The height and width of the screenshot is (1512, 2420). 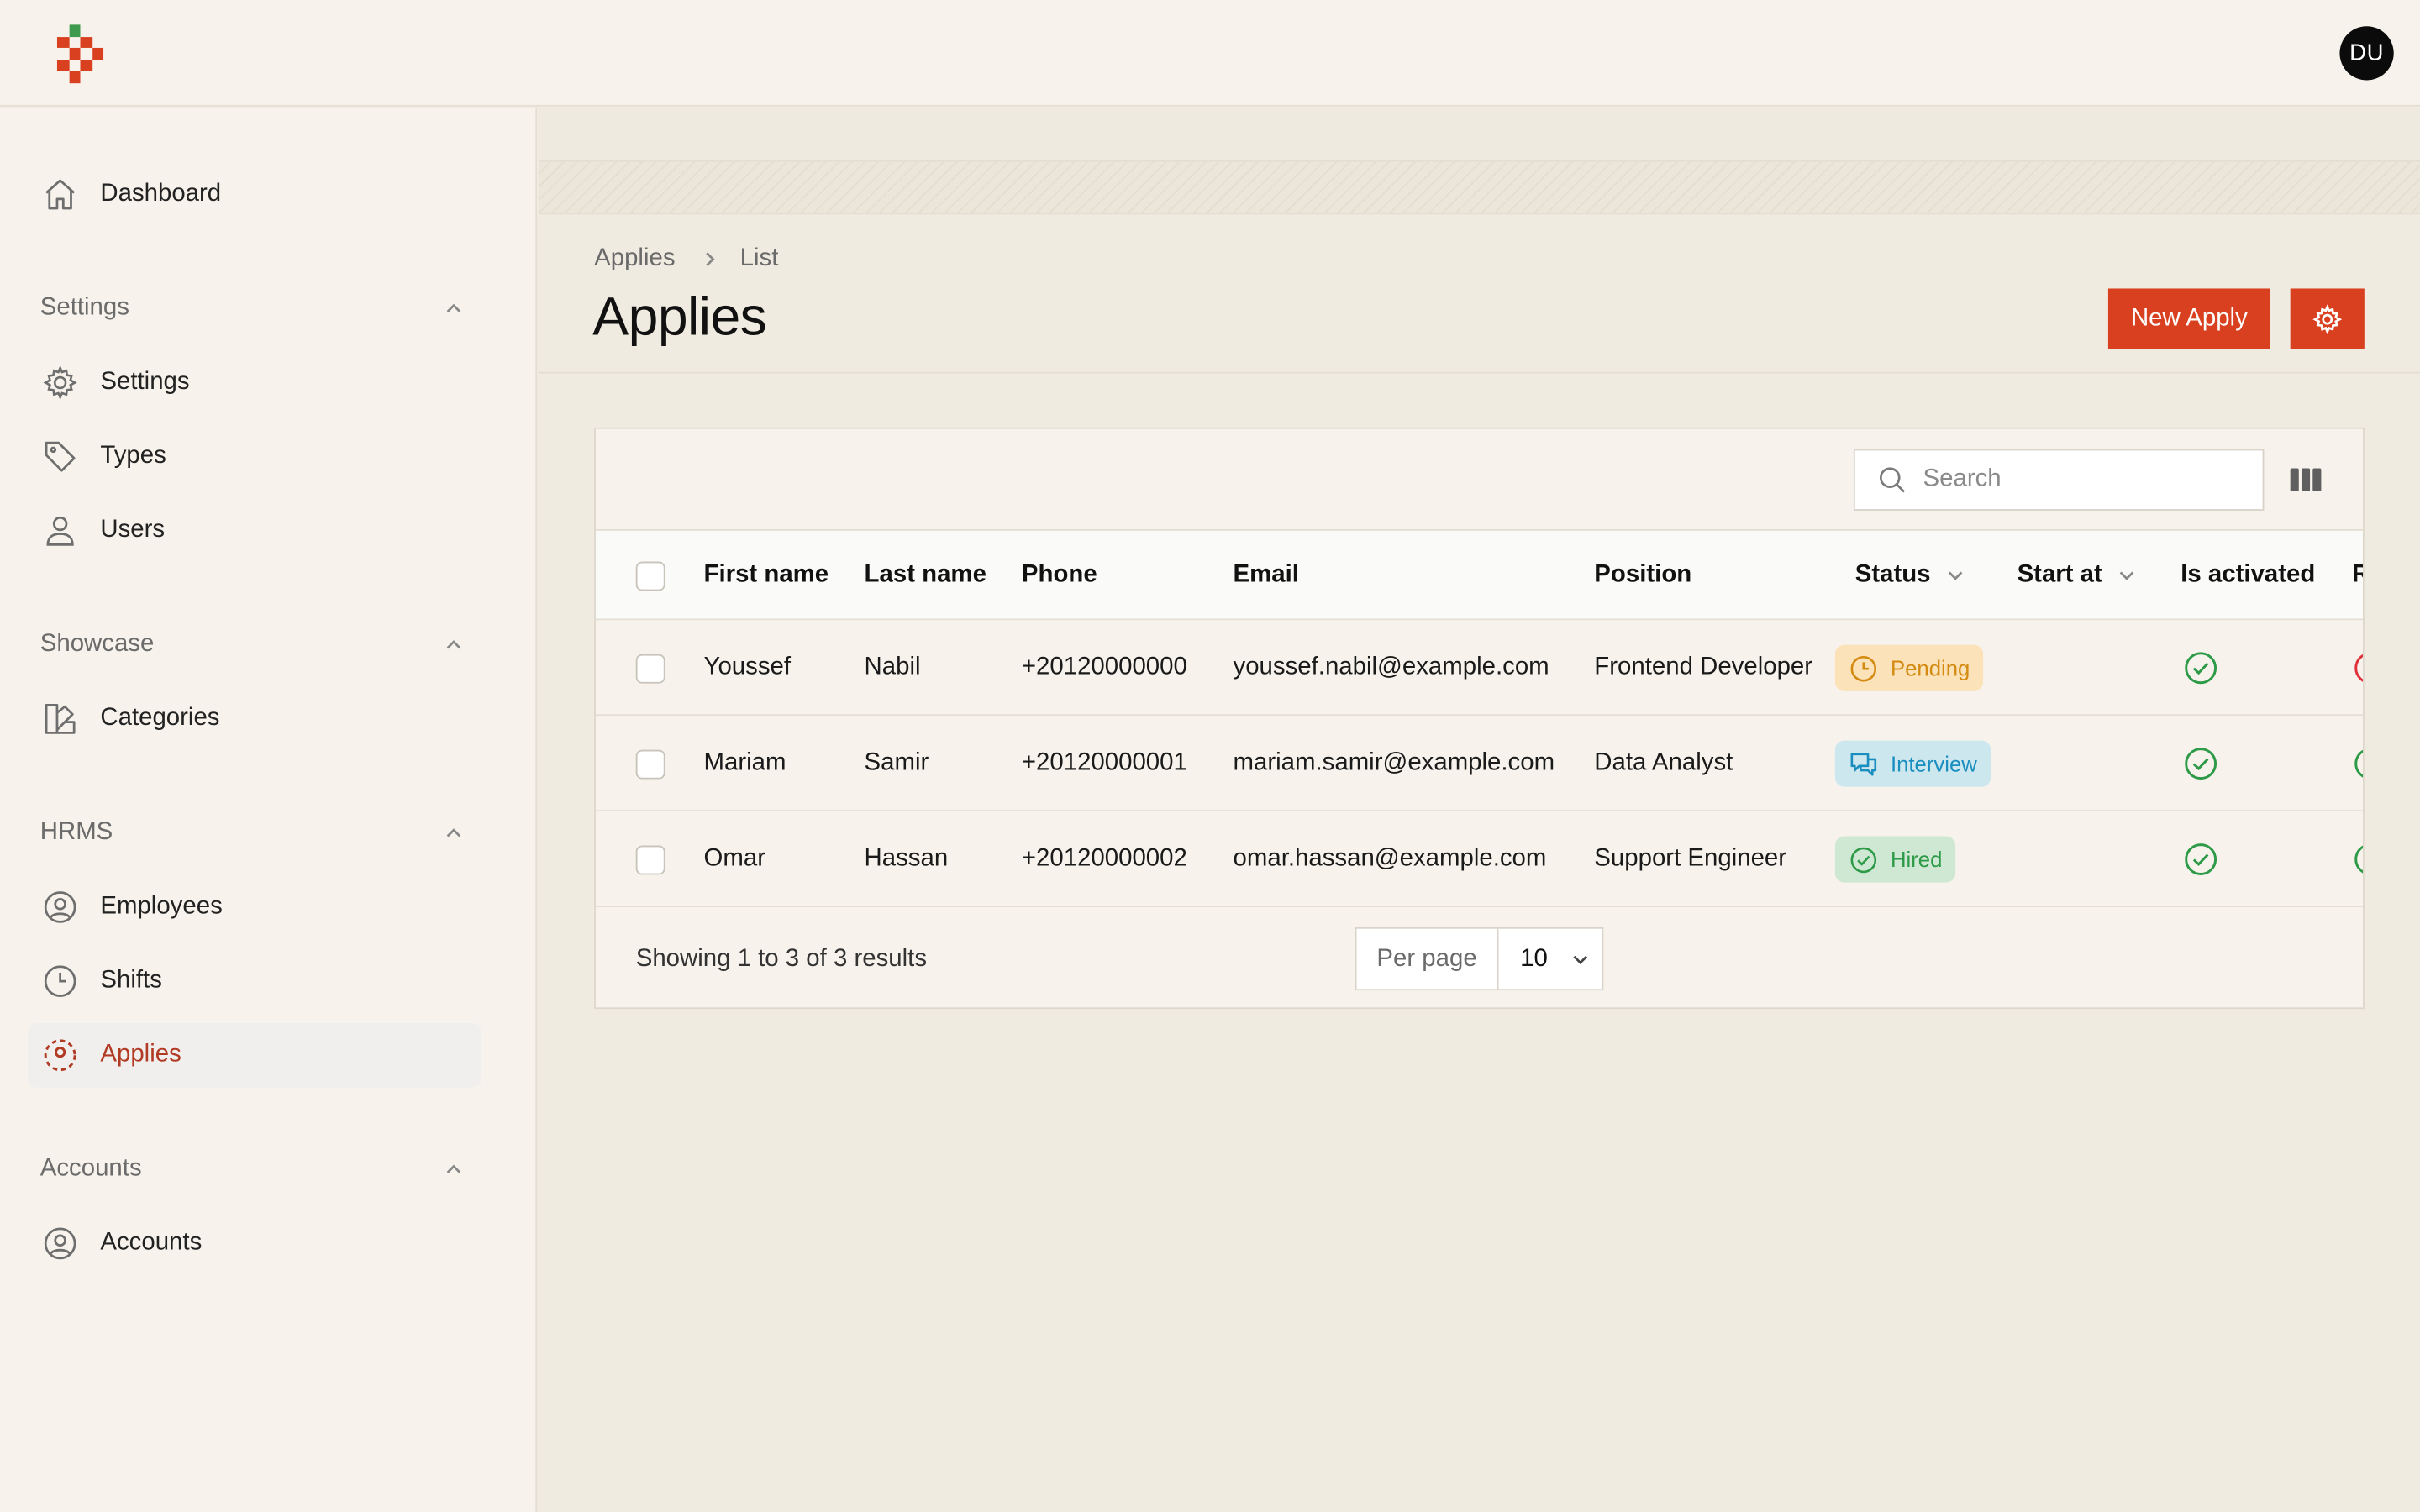 I want to click on breadcrumb-parent: Applies, so click(x=634, y=259).